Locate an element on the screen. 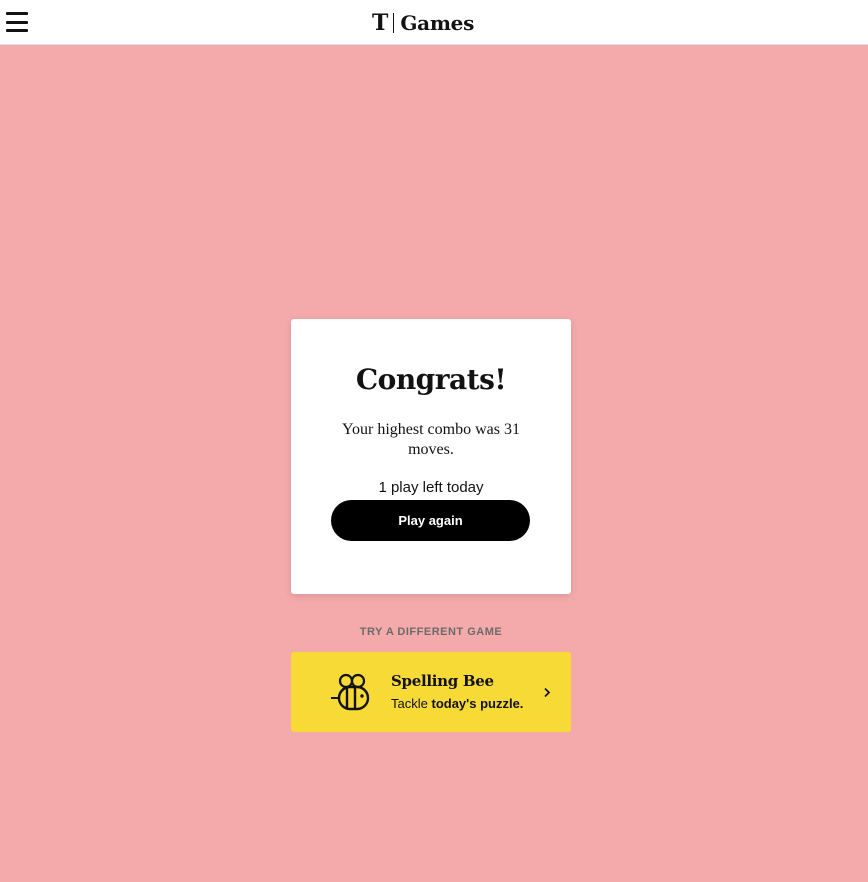 The height and width of the screenshot is (882, 868). plays-left-text: 1 play left today is located at coordinates (431, 487).